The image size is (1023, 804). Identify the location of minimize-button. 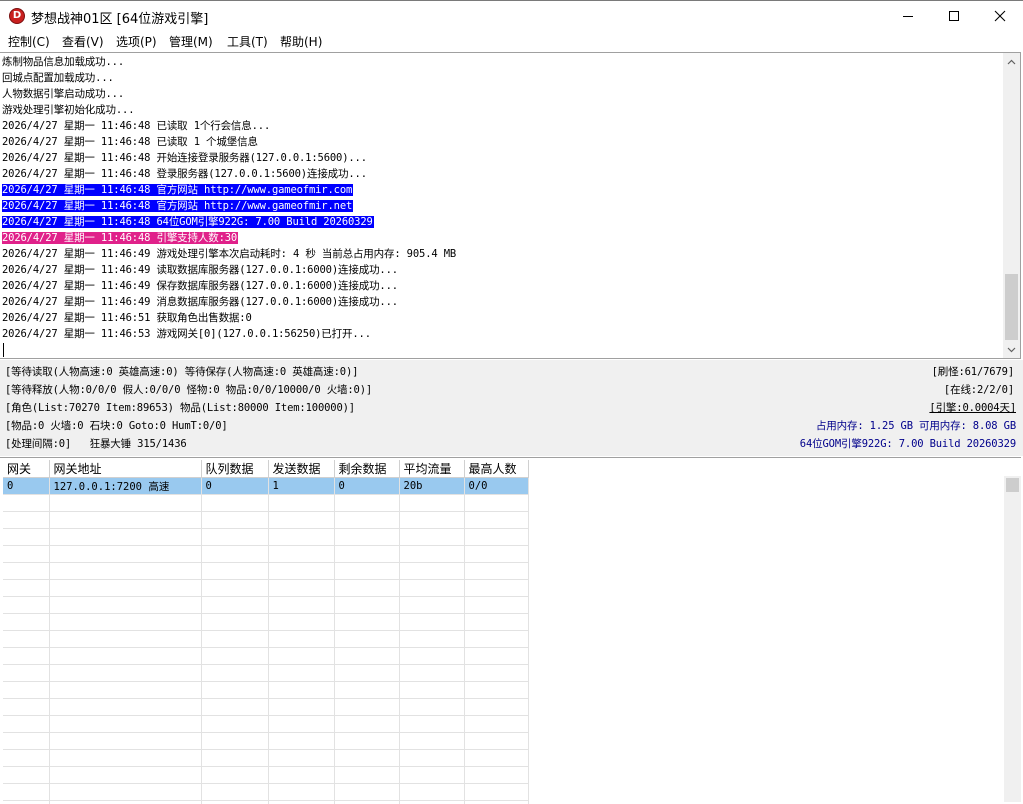
(908, 16).